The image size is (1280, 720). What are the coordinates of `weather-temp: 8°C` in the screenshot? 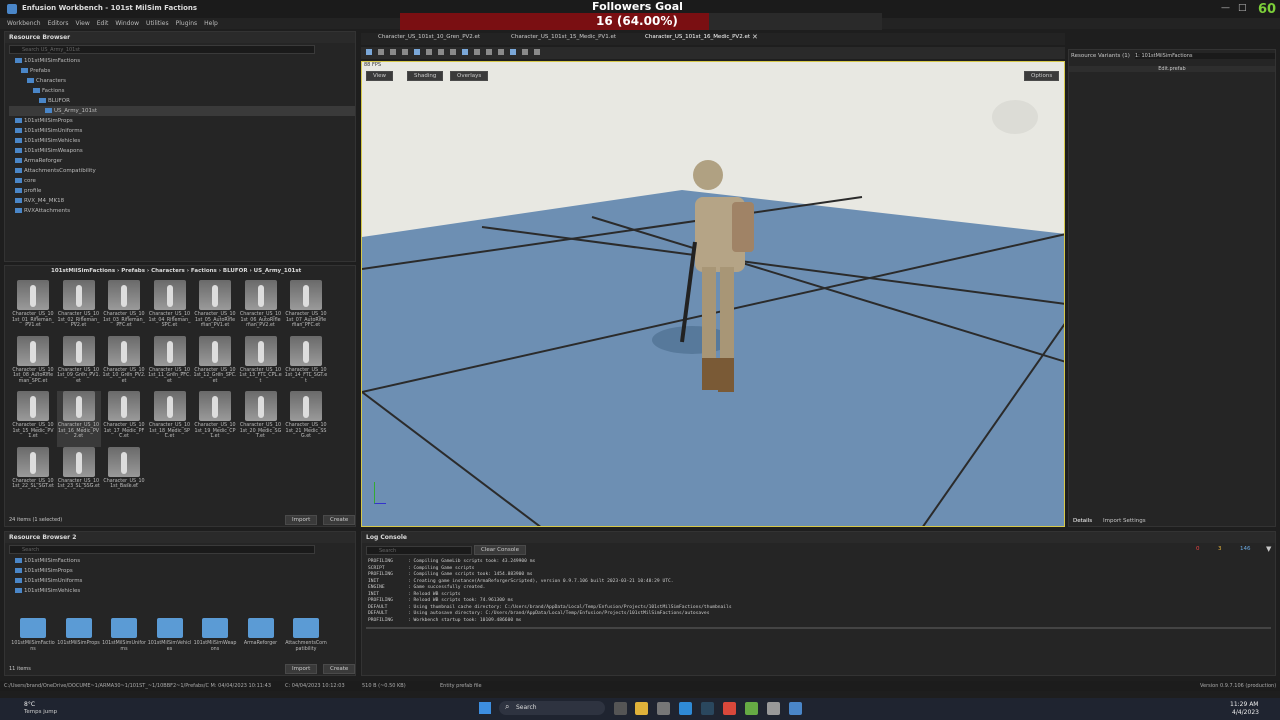 It's located at (29, 704).